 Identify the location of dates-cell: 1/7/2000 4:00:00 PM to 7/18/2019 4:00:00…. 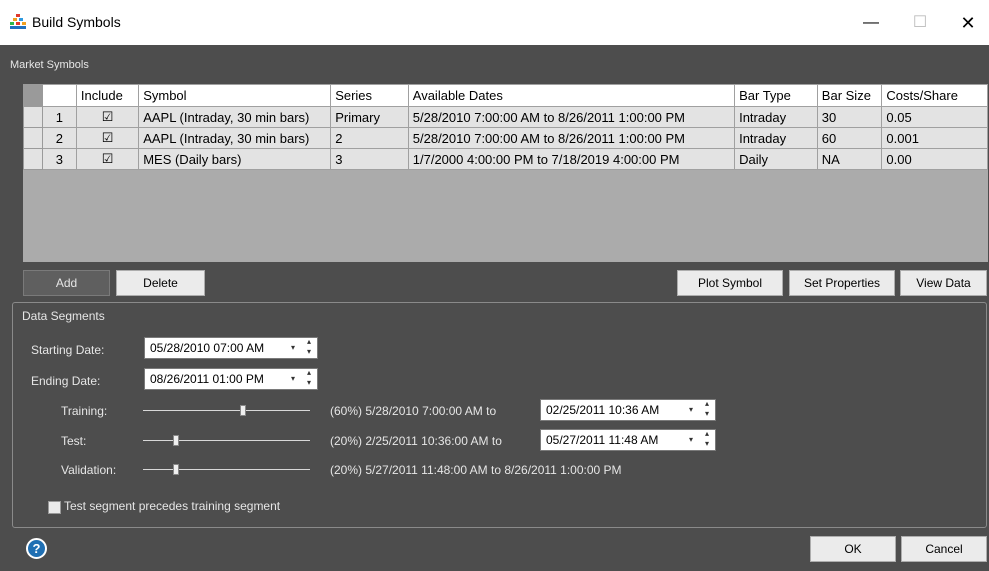
(571, 159).